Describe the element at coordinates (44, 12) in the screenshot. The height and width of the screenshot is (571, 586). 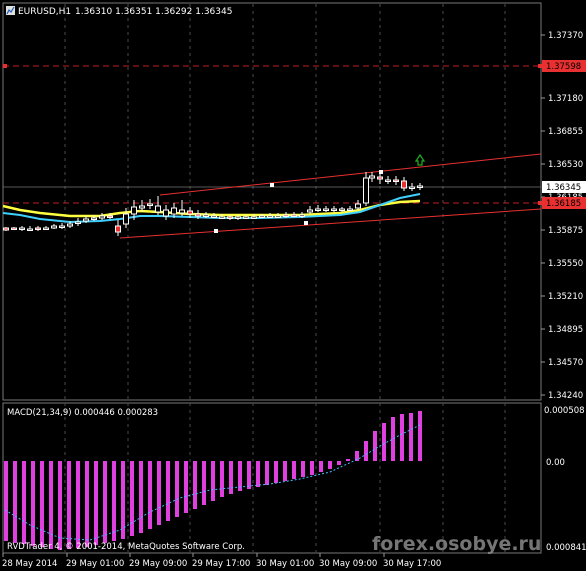
I see `chart-symbol: EURUSD,H1` at that location.